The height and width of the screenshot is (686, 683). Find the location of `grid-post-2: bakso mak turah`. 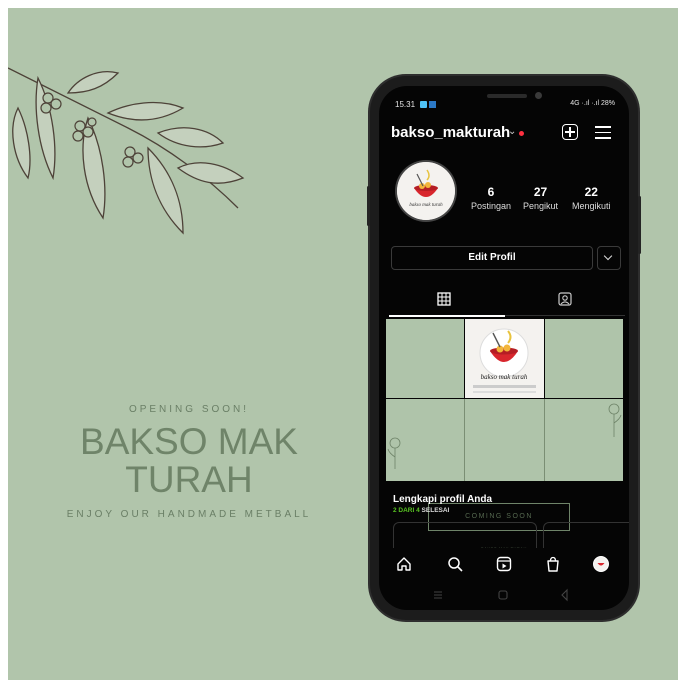

grid-post-2: bakso mak turah is located at coordinates (504, 358).